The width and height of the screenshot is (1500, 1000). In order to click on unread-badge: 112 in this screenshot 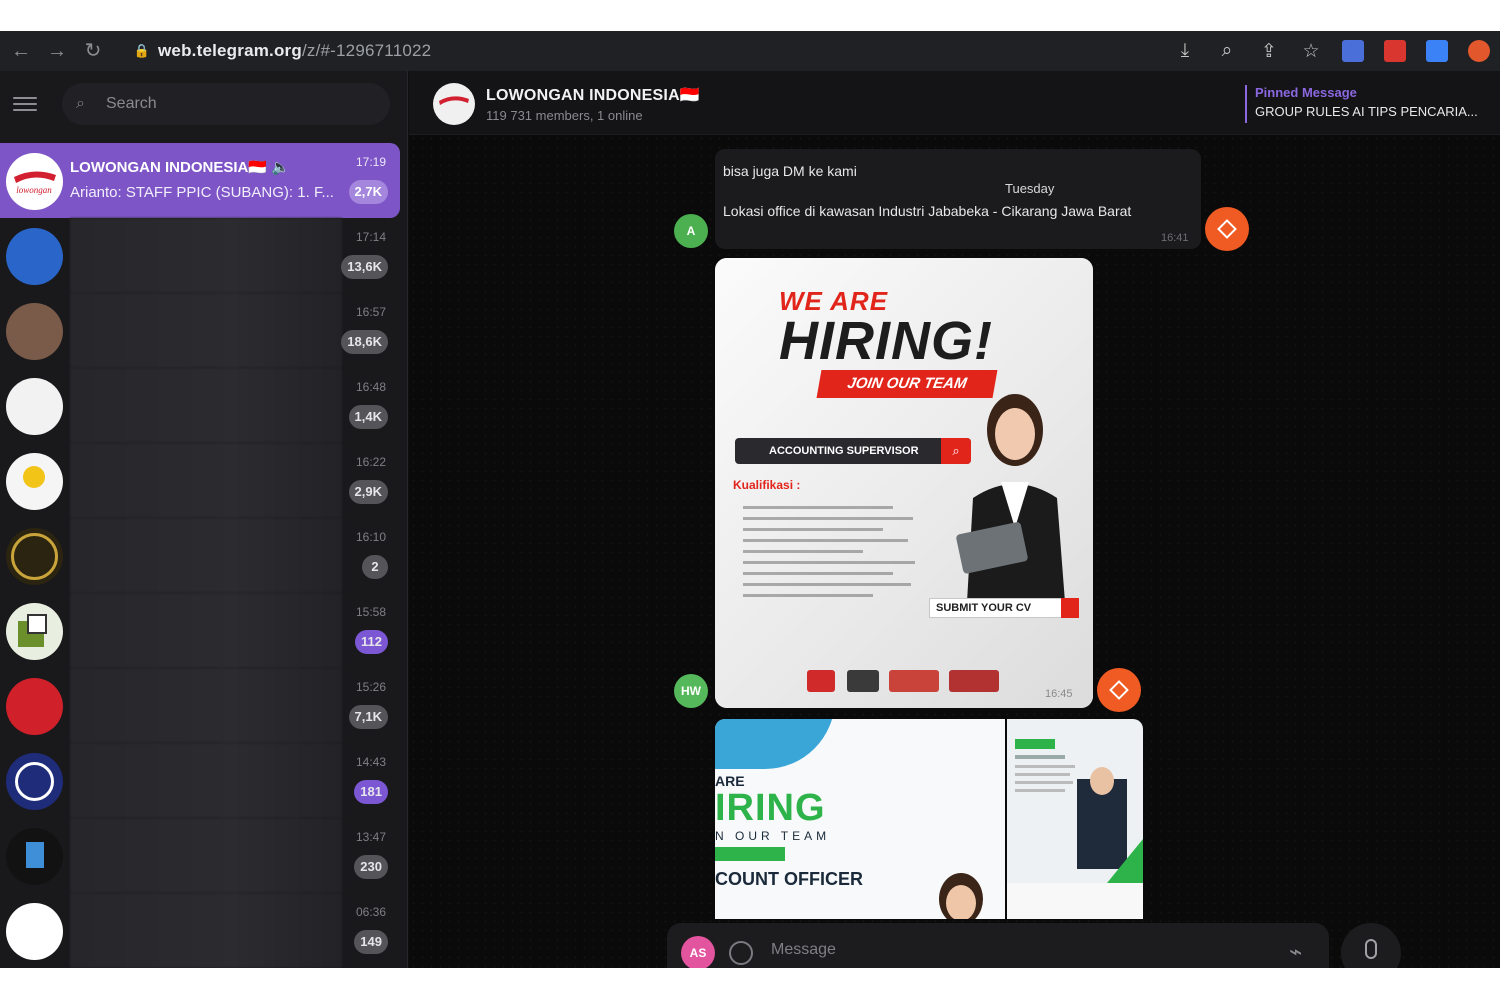, I will do `click(371, 642)`.